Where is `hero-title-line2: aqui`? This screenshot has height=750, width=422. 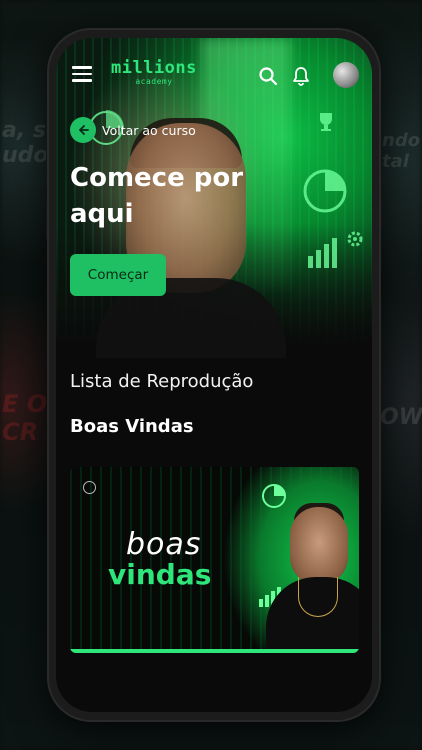
hero-title-line2: aqui is located at coordinates (102, 214).